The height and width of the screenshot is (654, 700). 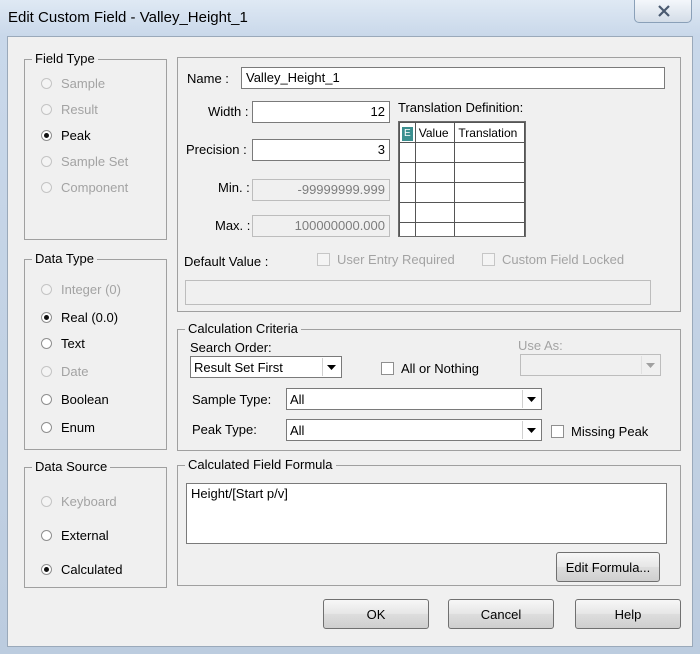 What do you see at coordinates (260, 464) in the screenshot?
I see `formula-label: Calculated Field Formula` at bounding box center [260, 464].